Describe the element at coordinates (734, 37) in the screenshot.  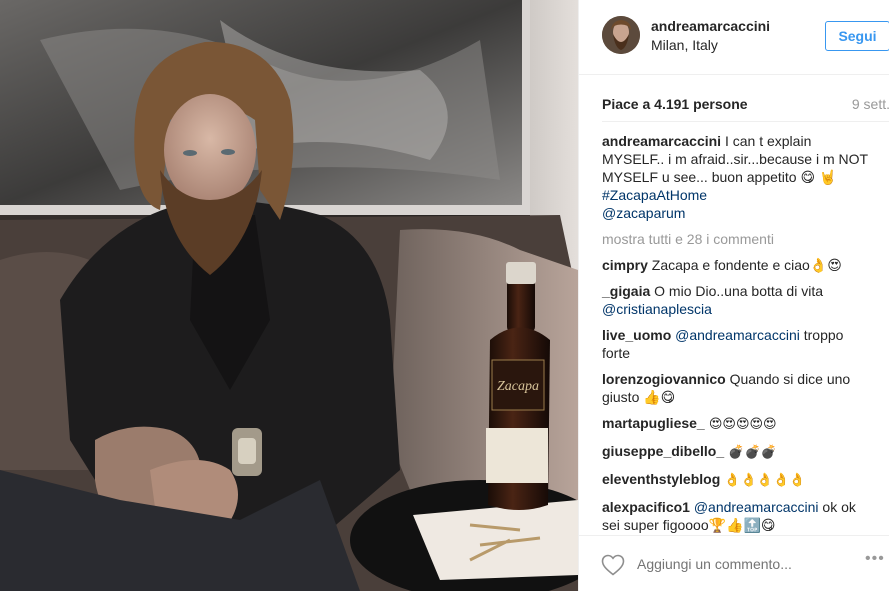
I see `post-header: andreamarcaccini Milan, Italy Segui` at that location.